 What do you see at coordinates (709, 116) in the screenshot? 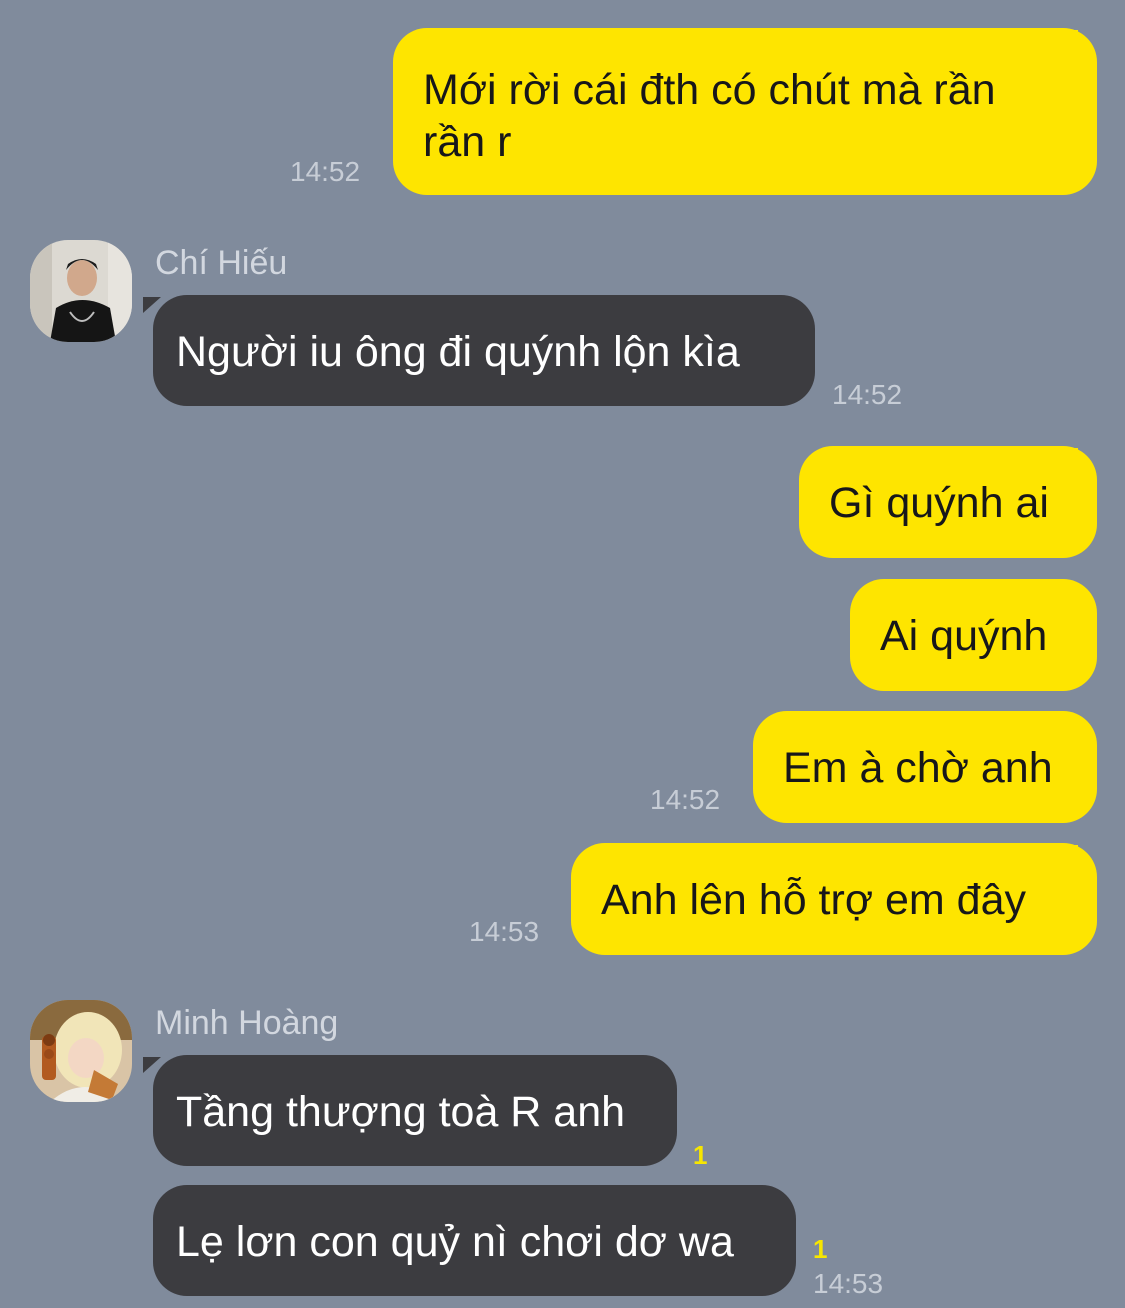
I see `message-text: Mới rời cái đth có chút mà rần rần r` at bounding box center [709, 116].